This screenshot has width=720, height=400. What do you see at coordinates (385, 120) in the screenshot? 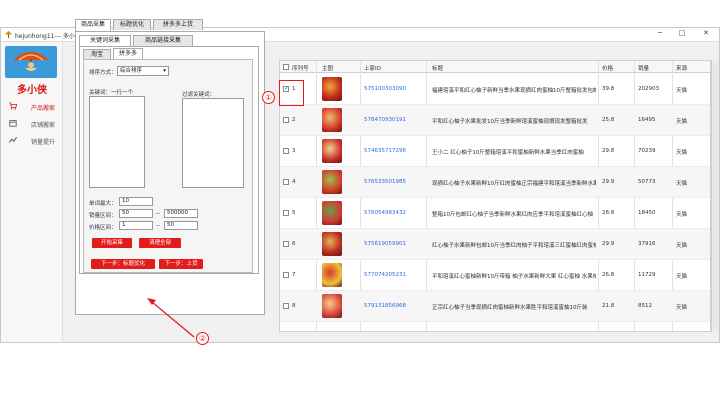
I see `source-id-link: 578470930191` at bounding box center [385, 120].